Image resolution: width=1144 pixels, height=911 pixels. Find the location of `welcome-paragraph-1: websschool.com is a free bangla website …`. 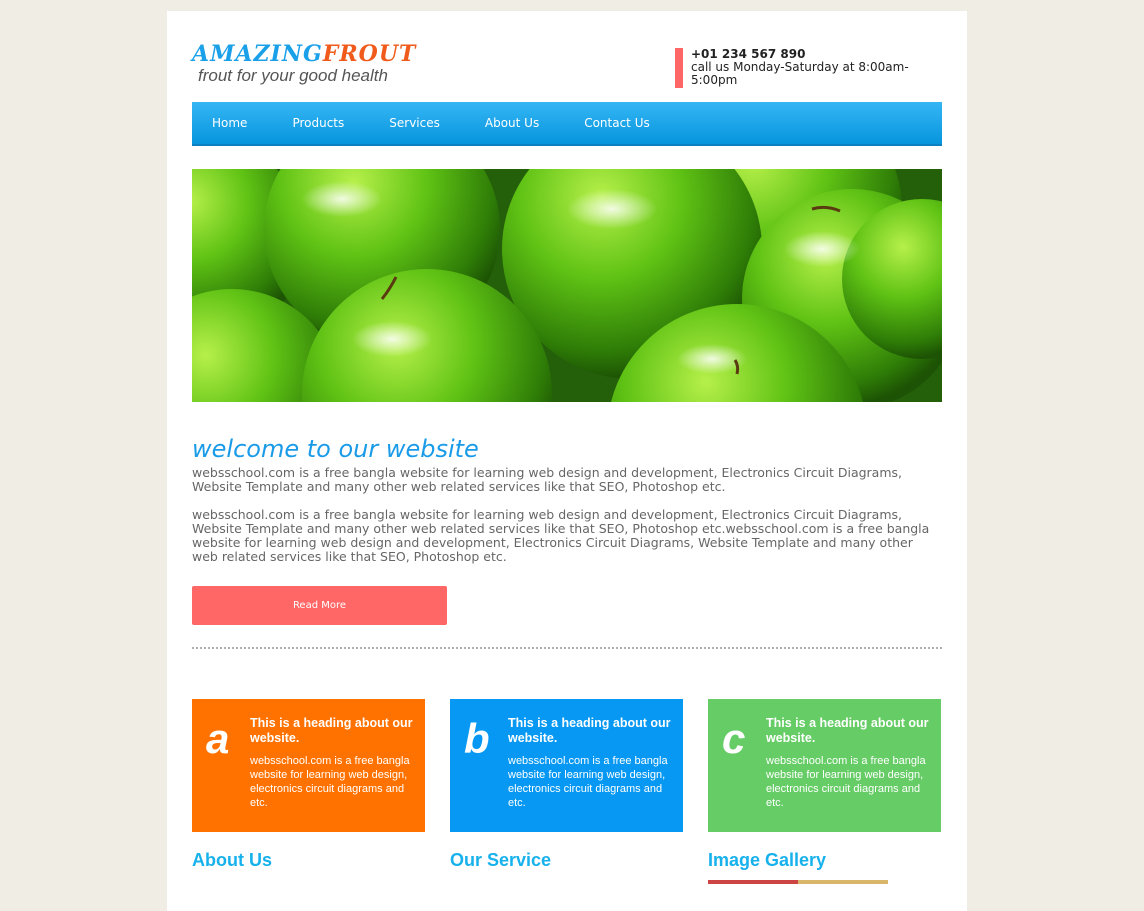

welcome-paragraph-1: websschool.com is a free bangla website … is located at coordinates (547, 479).